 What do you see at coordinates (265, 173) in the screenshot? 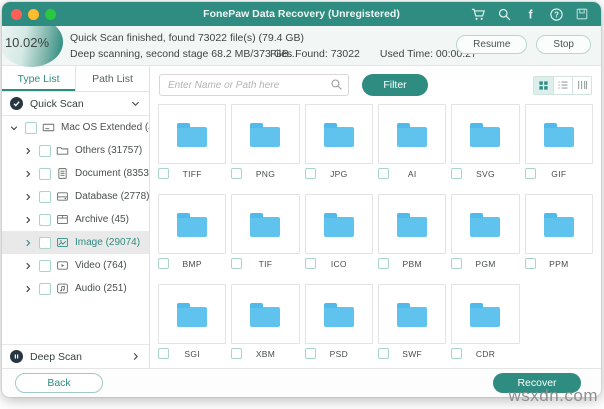
I see `folder-label-row: PNG` at bounding box center [265, 173].